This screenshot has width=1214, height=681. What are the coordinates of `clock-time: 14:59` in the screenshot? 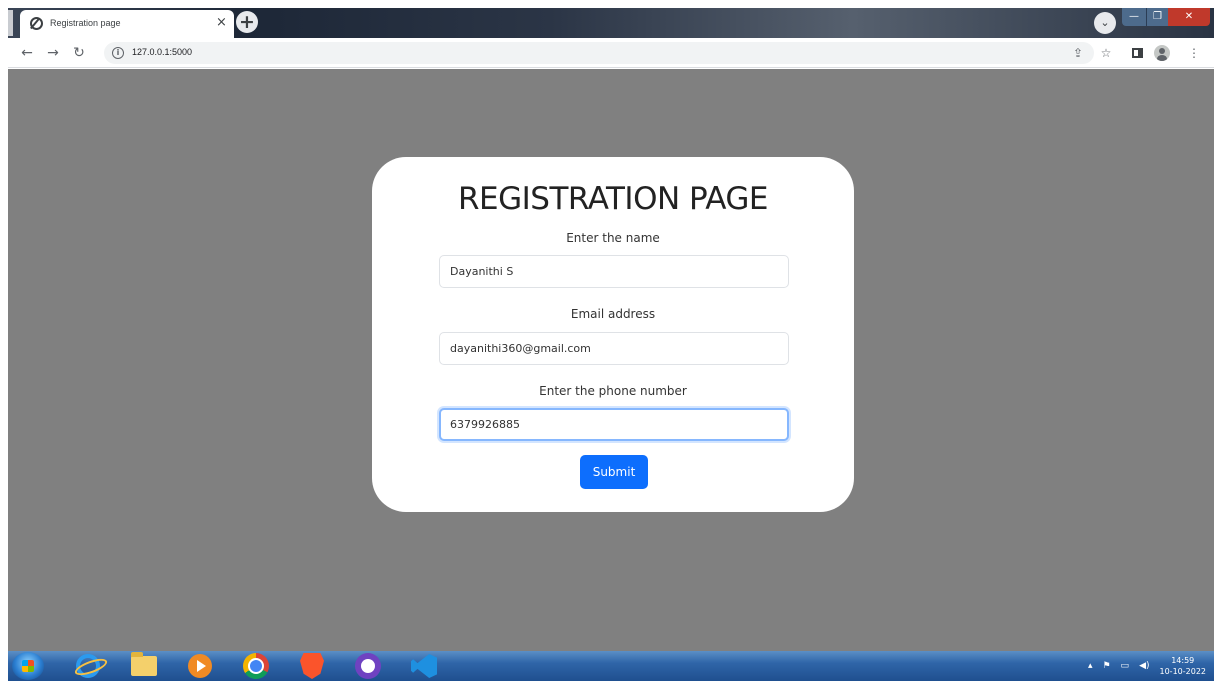 It's located at (1183, 660).